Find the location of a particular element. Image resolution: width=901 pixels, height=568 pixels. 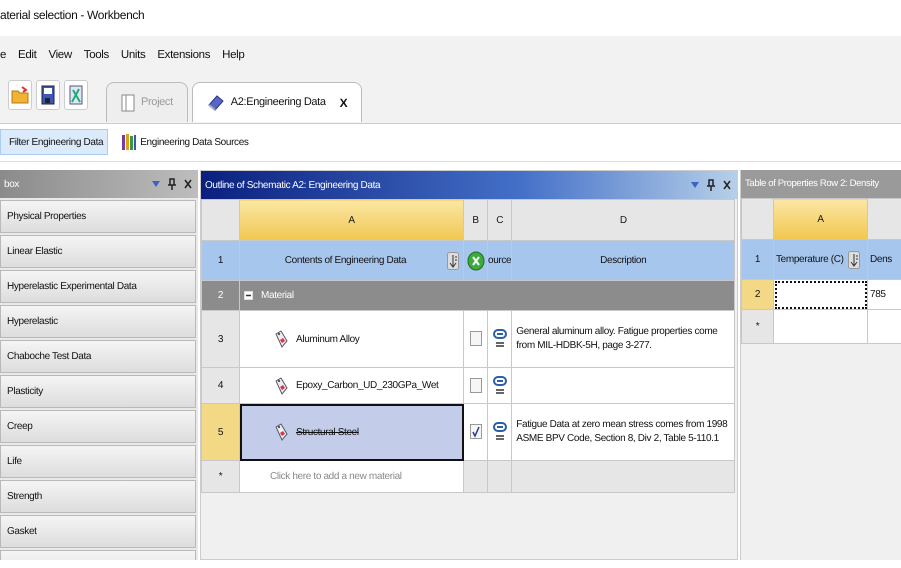

column-title: ource is located at coordinates (500, 260).